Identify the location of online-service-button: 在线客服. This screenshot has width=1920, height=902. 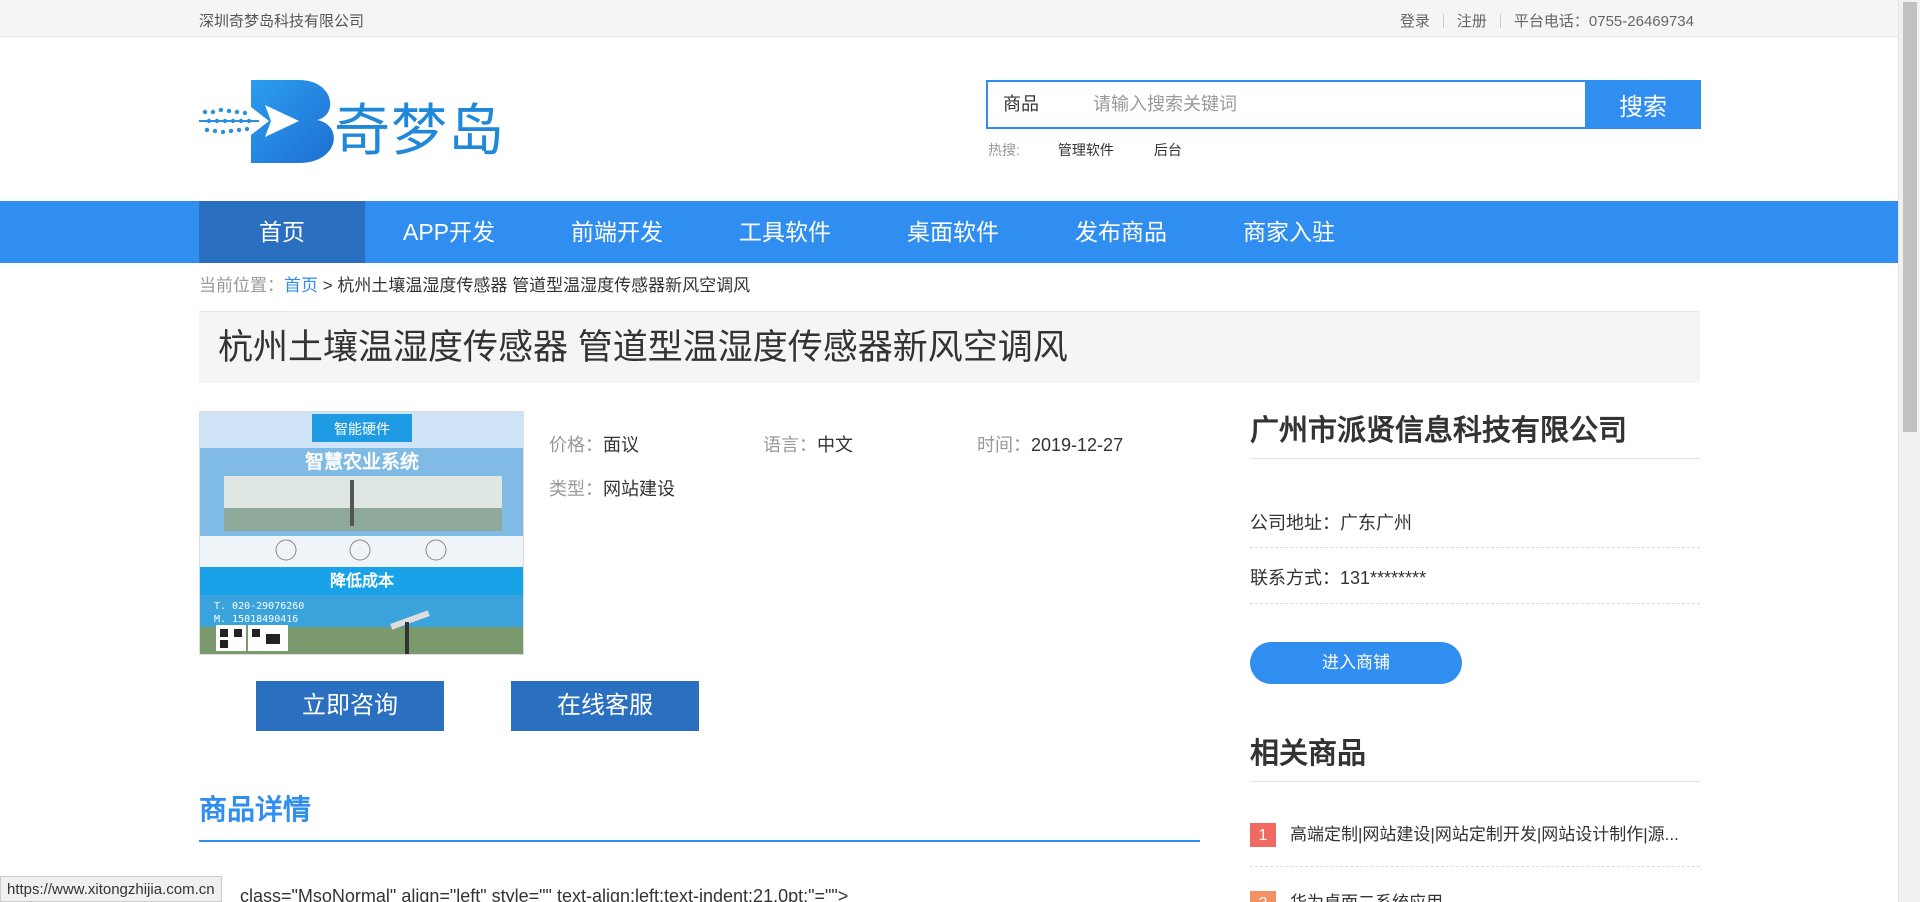
(605, 706).